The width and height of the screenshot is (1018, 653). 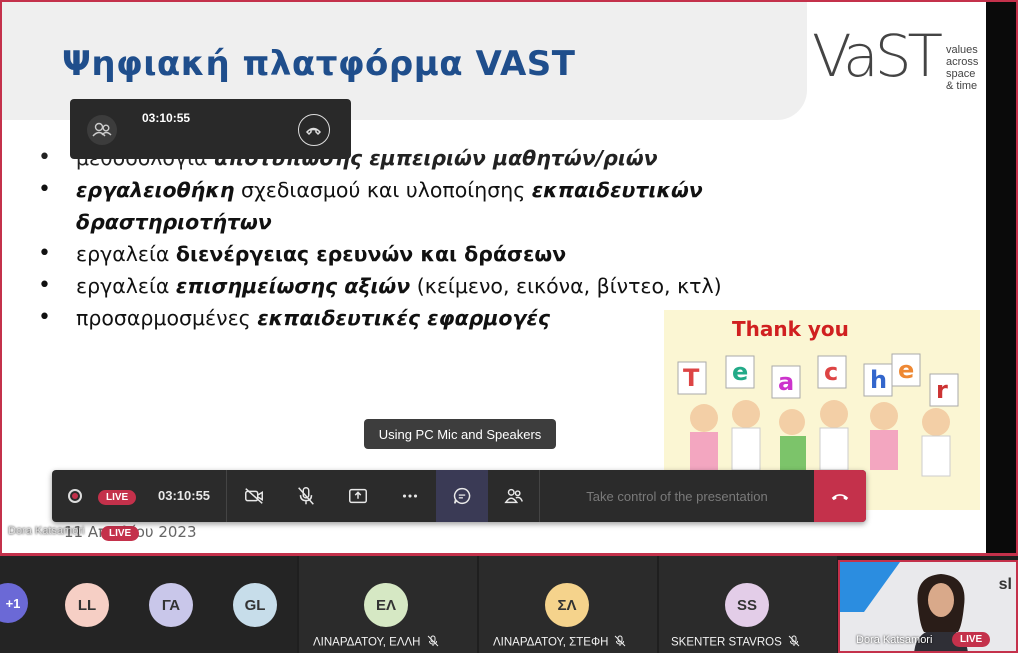 I want to click on compact-call-timer: 03:10:55, so click(x=166, y=118).